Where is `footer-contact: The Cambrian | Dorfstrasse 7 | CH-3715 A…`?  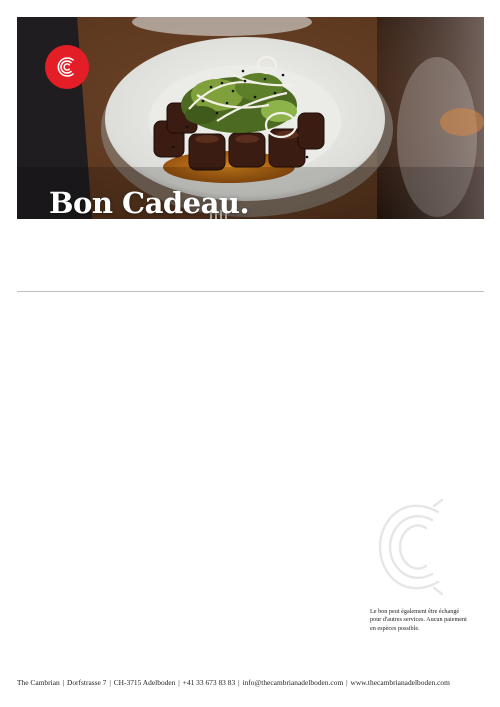 footer-contact: The Cambrian | Dorfstrasse 7 | CH-3715 A… is located at coordinates (233, 682).